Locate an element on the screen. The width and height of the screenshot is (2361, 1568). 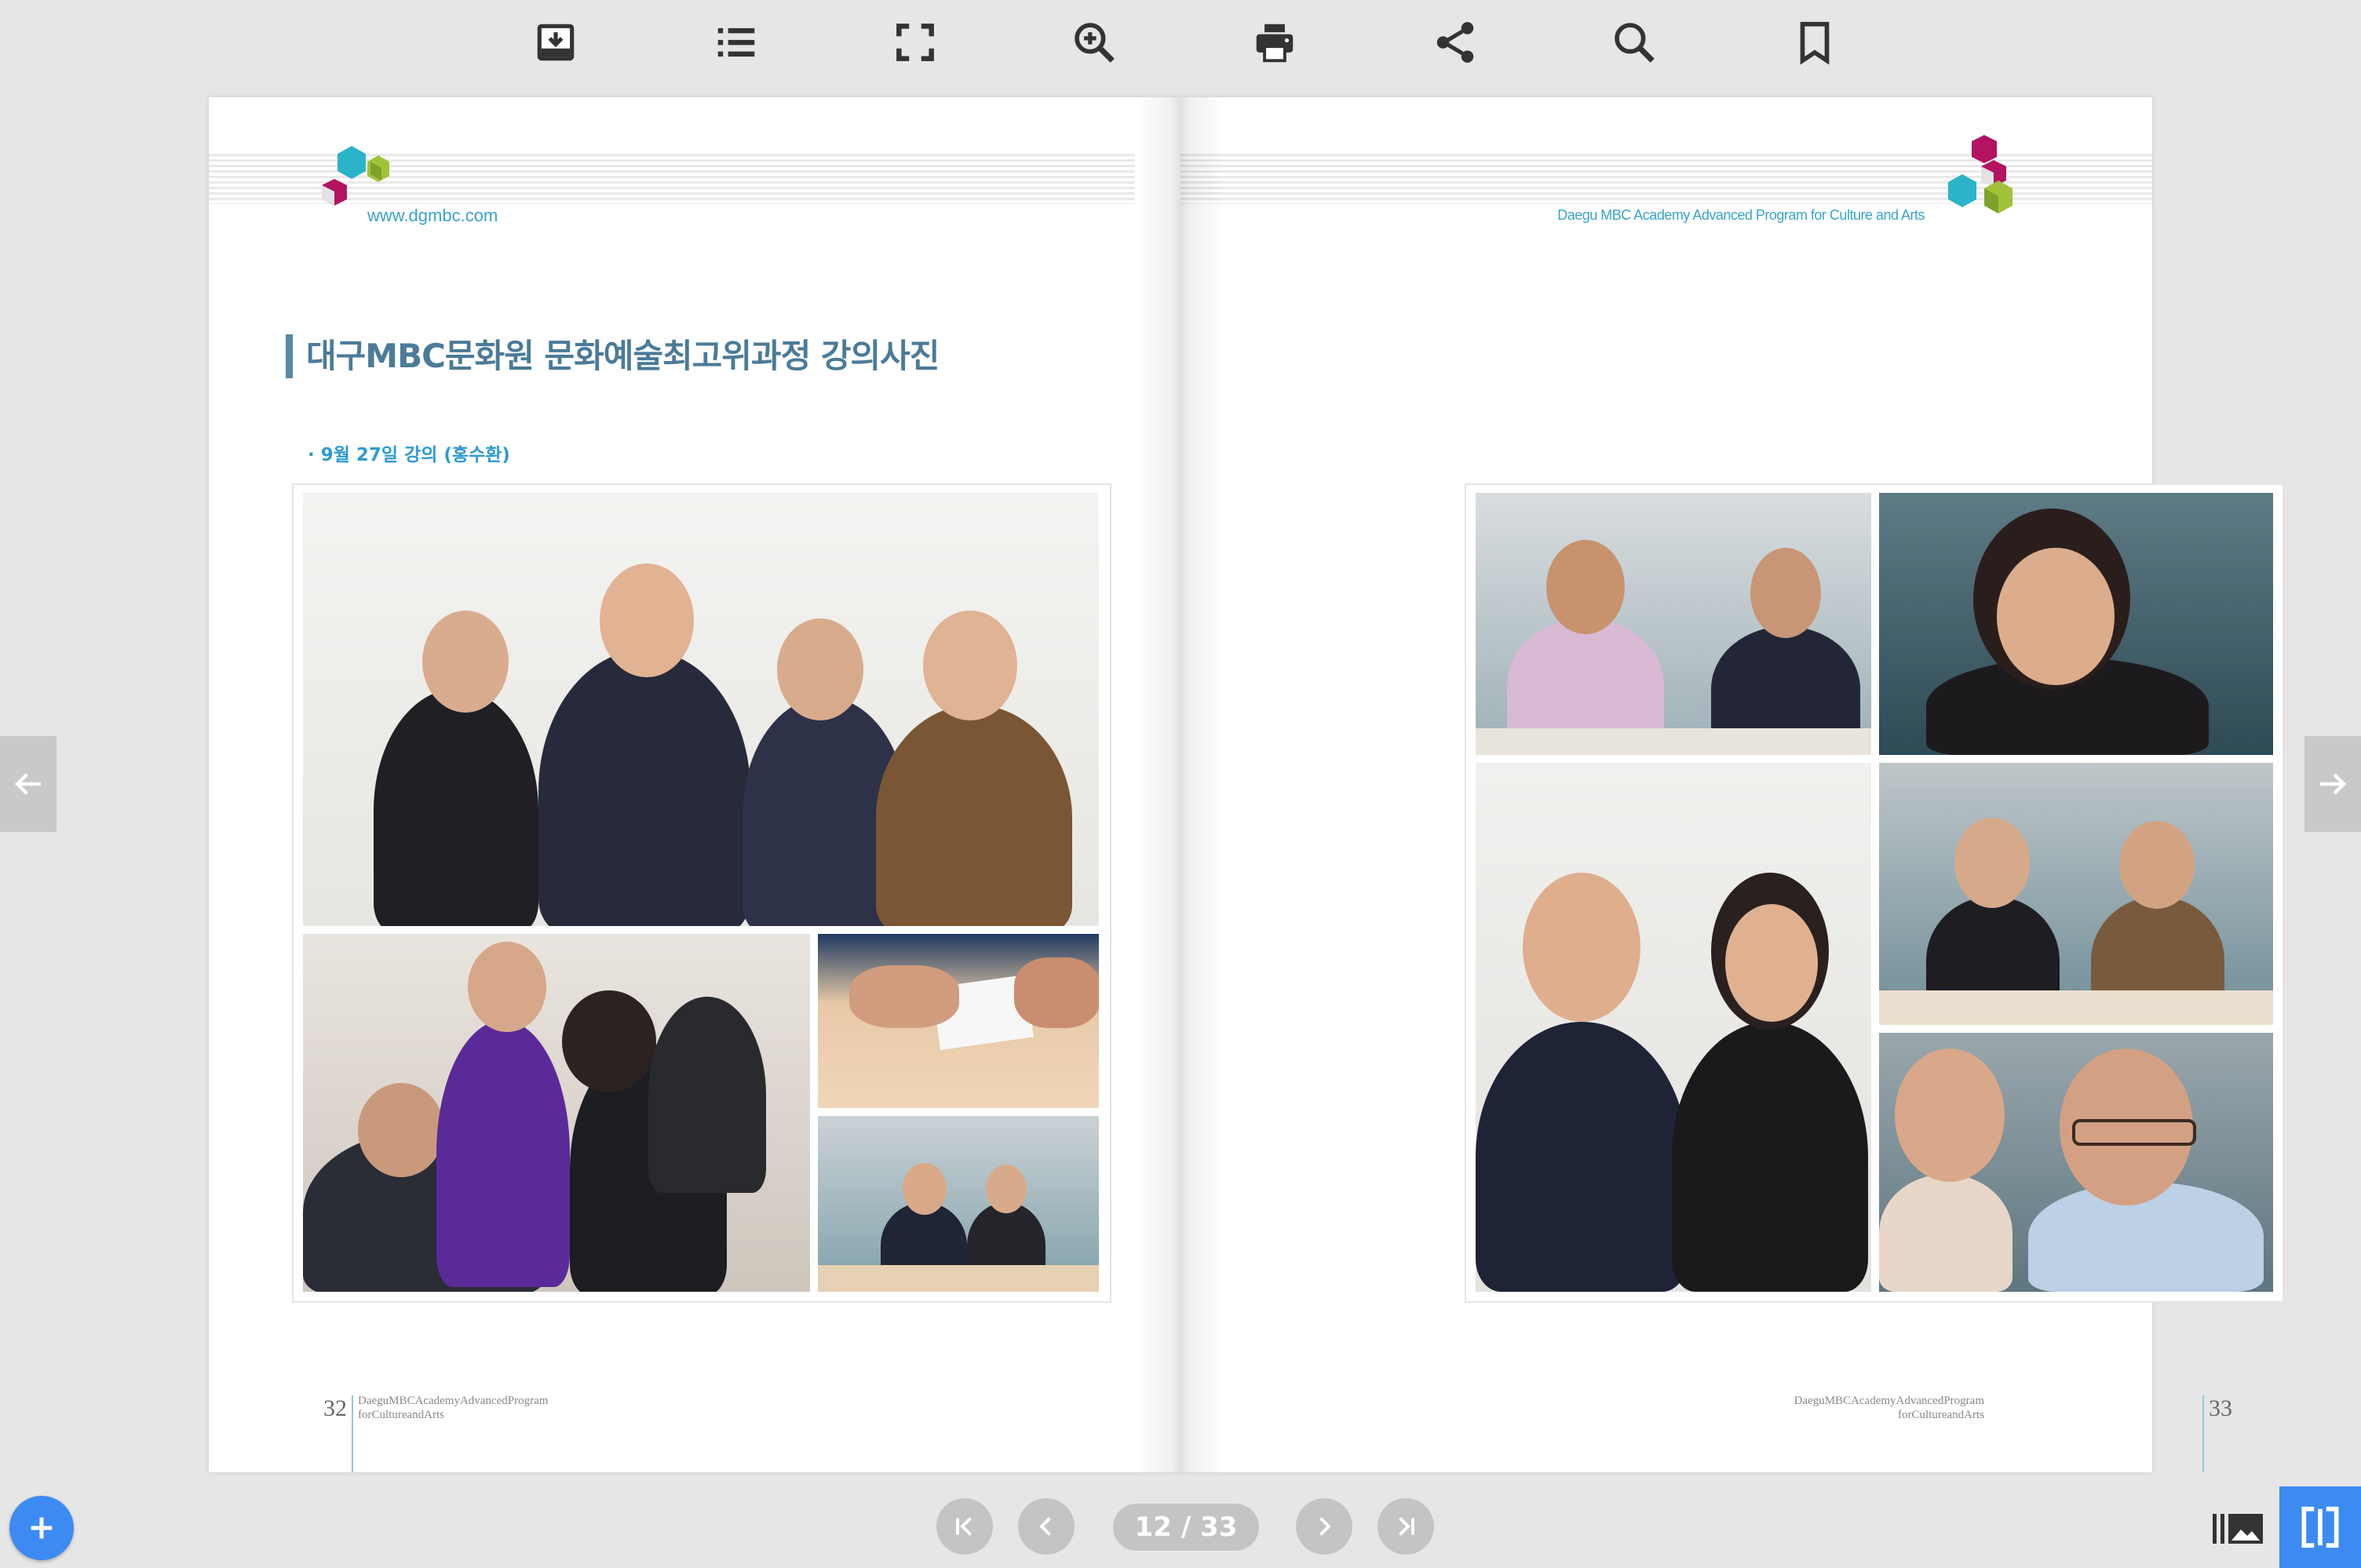
photo-pair-portrait is located at coordinates (1673, 1027).